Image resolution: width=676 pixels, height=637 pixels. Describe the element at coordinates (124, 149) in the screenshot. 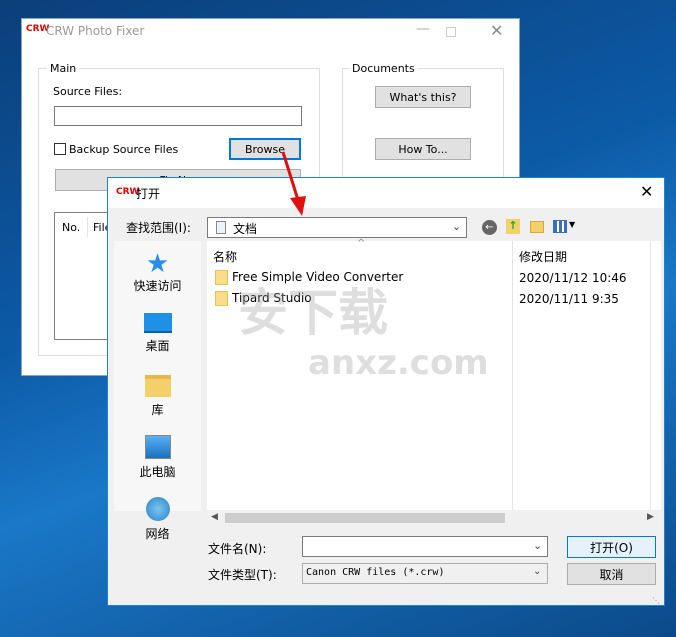

I see `backup-checkbox-label: Backup Source Files` at that location.